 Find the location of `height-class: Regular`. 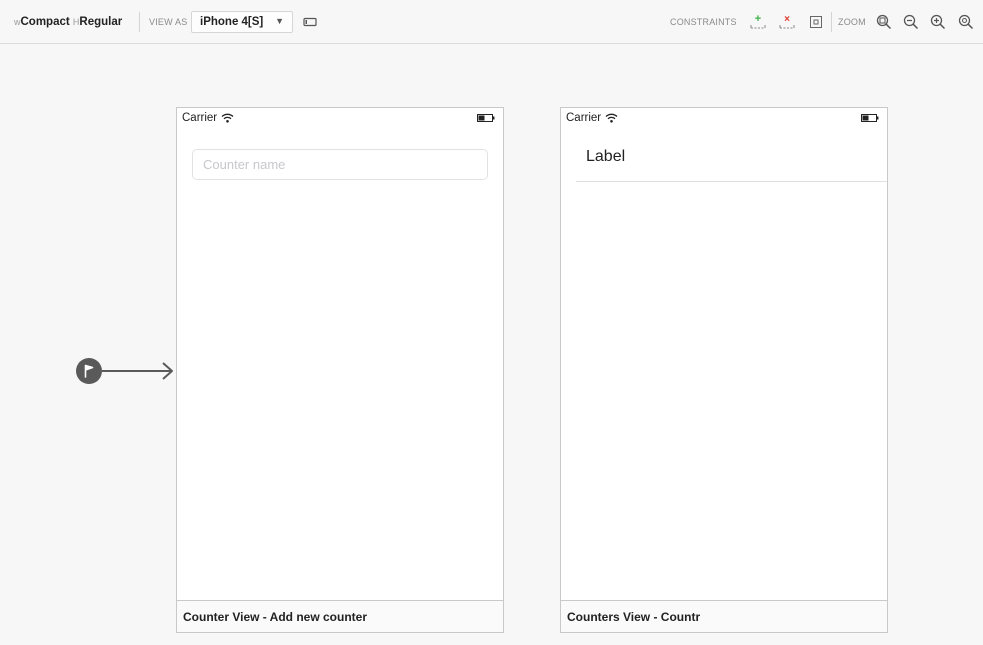

height-class: Regular is located at coordinates (101, 22).